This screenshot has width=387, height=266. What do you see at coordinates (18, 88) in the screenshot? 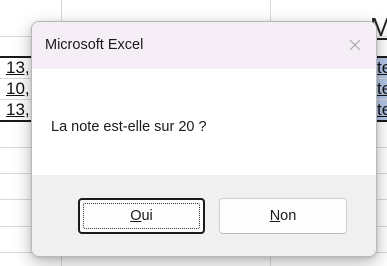
I see `cell-value: 10,` at bounding box center [18, 88].